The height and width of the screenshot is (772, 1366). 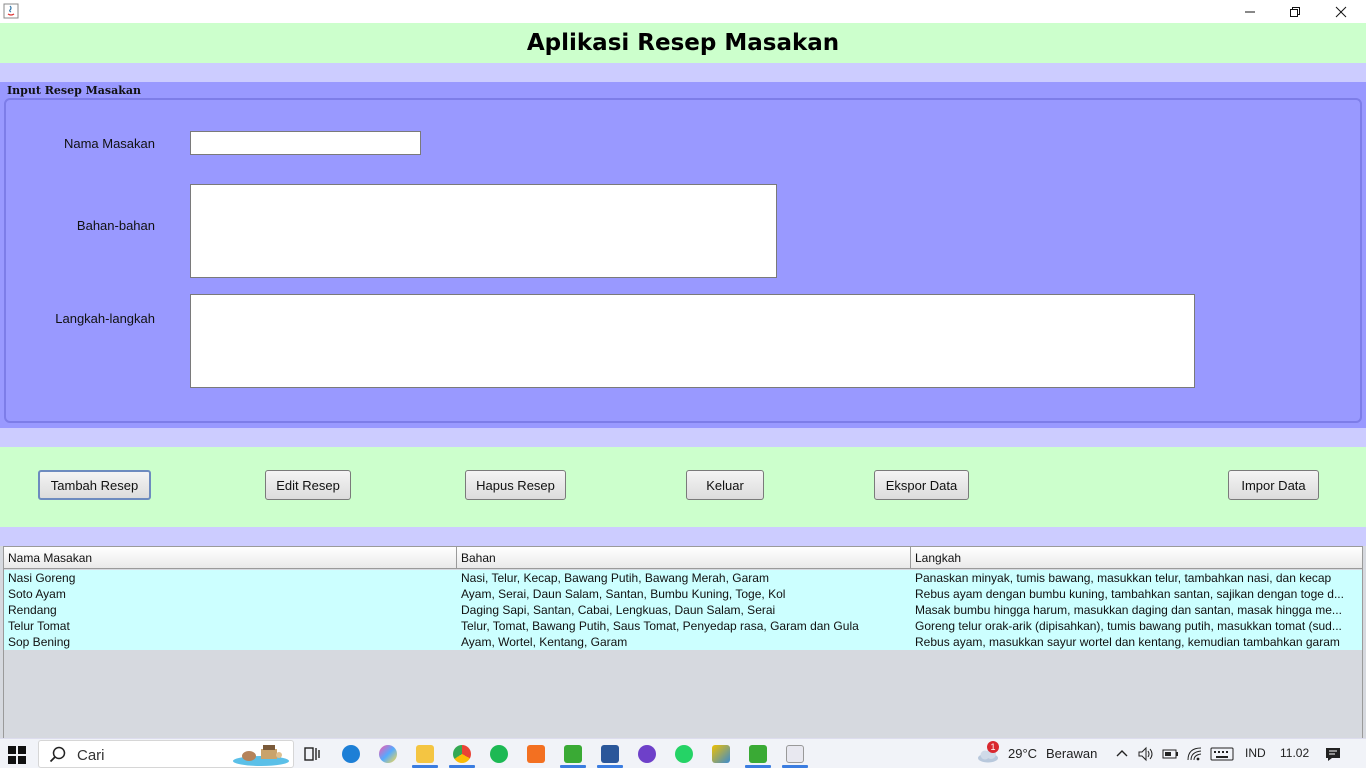 I want to click on battery-icon, so click(x=1171, y=754).